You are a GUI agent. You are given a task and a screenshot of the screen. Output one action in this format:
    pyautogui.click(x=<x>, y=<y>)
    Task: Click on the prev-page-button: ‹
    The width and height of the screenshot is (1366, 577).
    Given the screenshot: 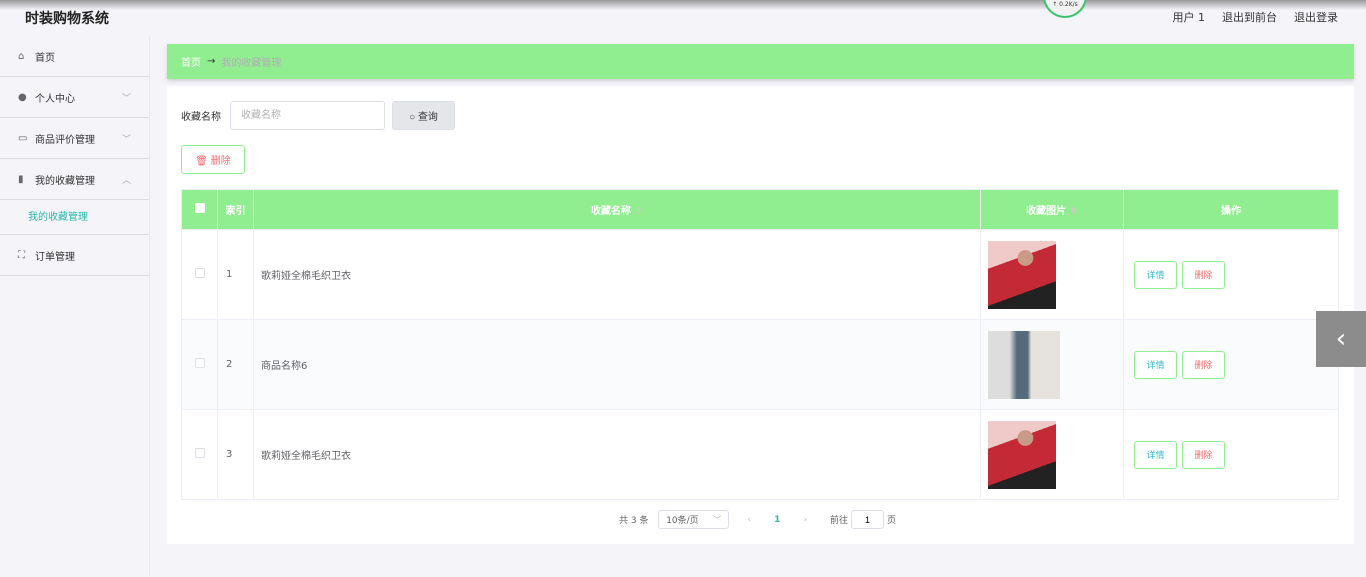 What is the action you would take?
    pyautogui.click(x=749, y=520)
    